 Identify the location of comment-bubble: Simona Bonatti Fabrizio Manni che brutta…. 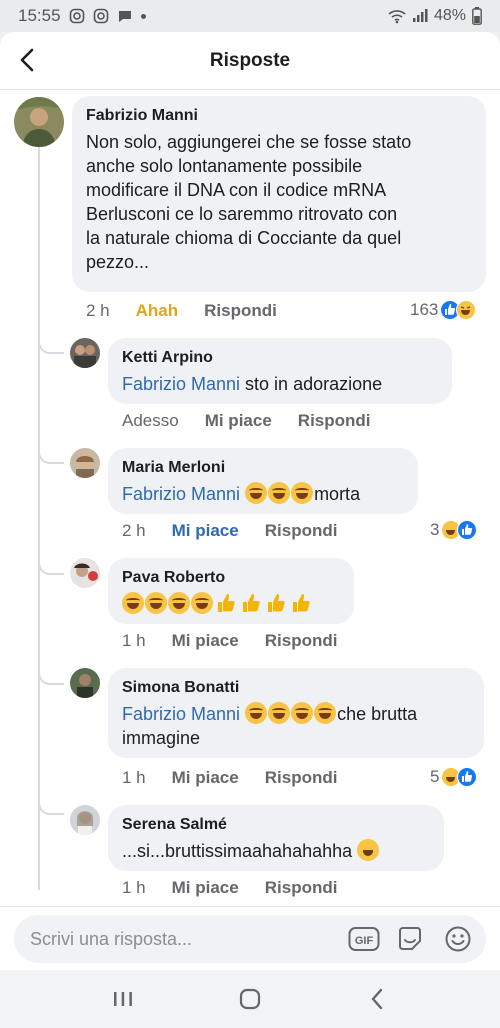
(296, 713).